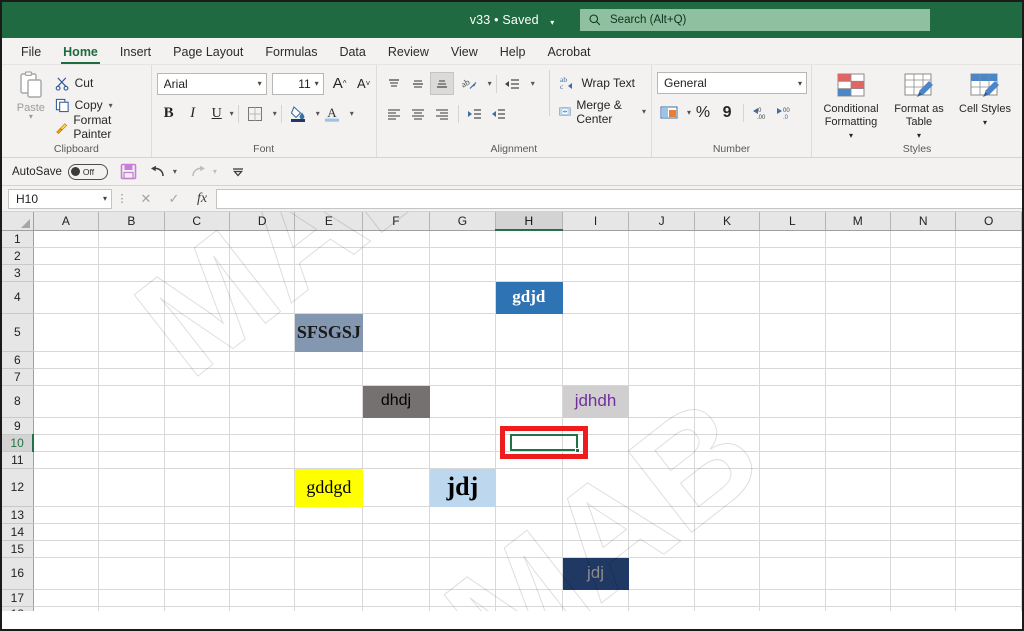 The width and height of the screenshot is (1024, 631). I want to click on tab-formulas: Formulas, so click(291, 53).